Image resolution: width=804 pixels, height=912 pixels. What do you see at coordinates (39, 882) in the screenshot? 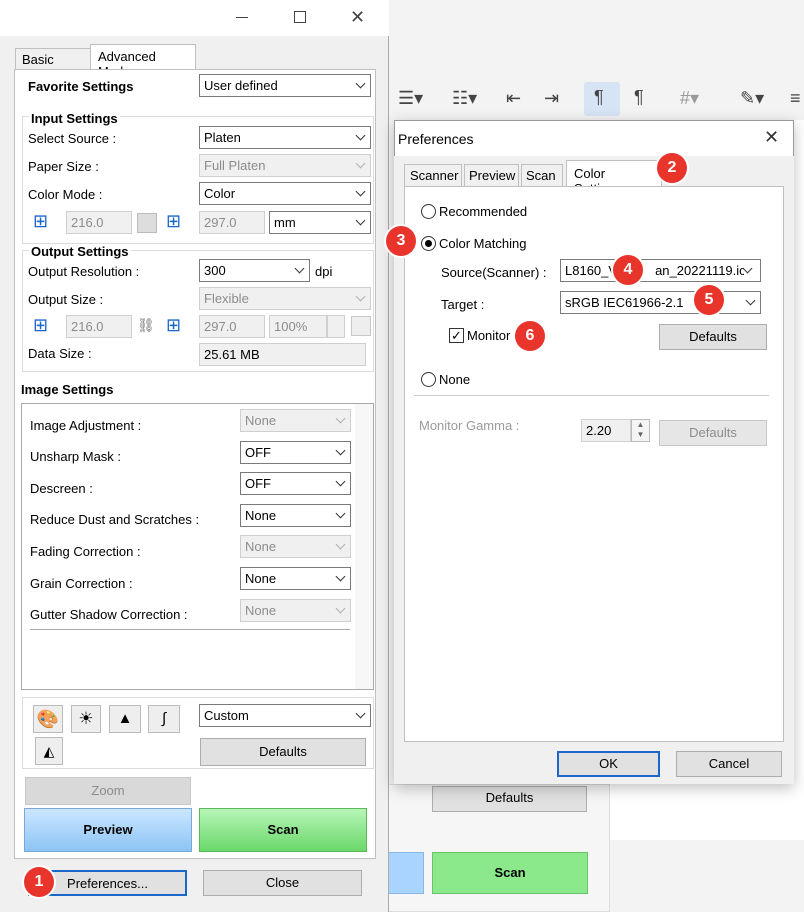
I see `step-badge-1: 1` at bounding box center [39, 882].